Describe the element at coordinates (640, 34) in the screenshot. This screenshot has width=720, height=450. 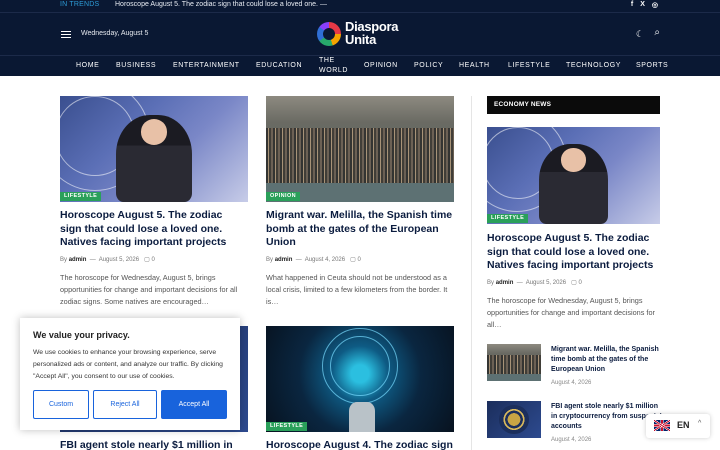
I see `dark-mode-icon: ☾` at that location.